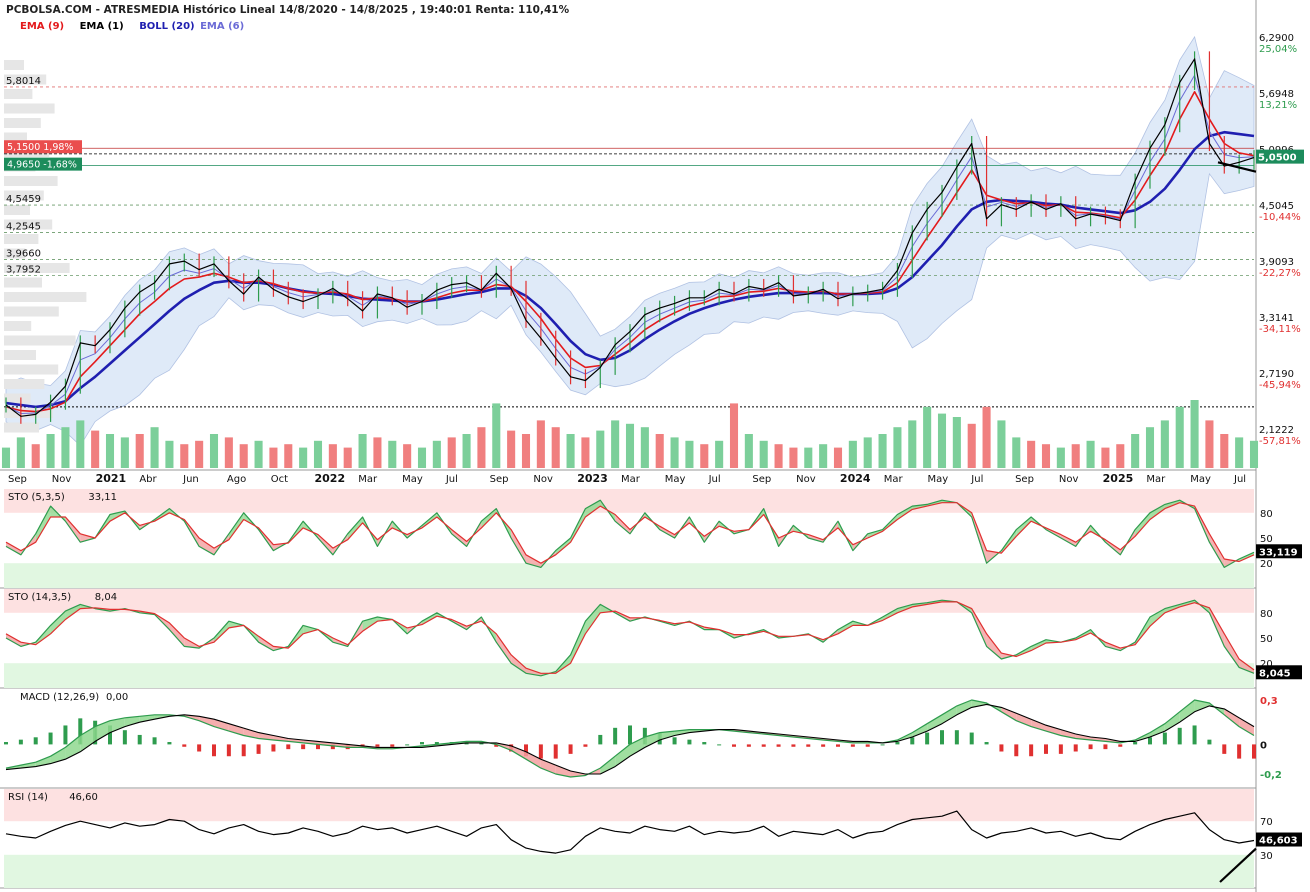 The width and height of the screenshot is (1310, 892). Describe the element at coordinates (1276, 430) in the screenshot. I see `right-axis-label: 2,1222` at that location.